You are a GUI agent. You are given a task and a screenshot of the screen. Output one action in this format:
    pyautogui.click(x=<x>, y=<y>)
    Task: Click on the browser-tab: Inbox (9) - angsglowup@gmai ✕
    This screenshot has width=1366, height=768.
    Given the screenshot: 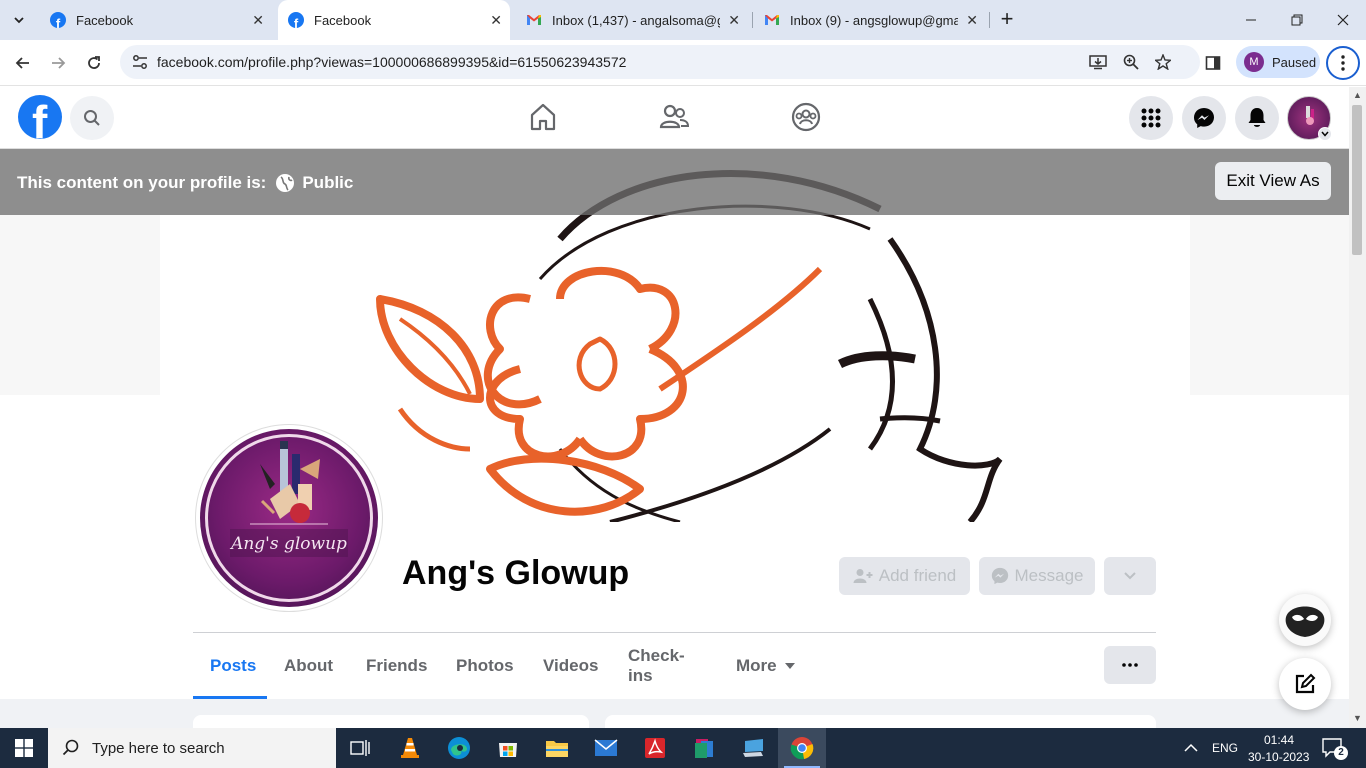 What is the action you would take?
    pyautogui.click(x=870, y=20)
    